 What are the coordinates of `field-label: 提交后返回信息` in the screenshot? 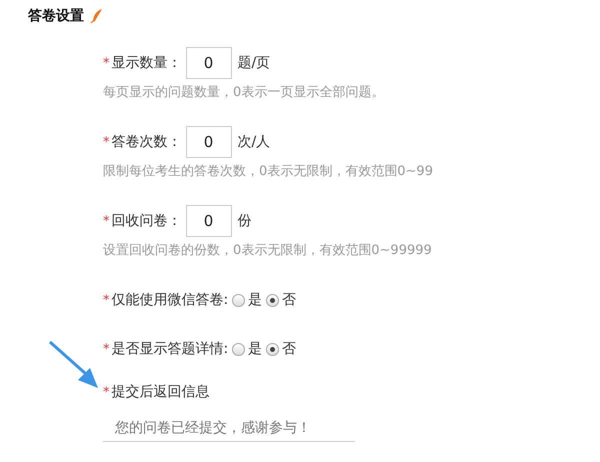 It's located at (161, 392).